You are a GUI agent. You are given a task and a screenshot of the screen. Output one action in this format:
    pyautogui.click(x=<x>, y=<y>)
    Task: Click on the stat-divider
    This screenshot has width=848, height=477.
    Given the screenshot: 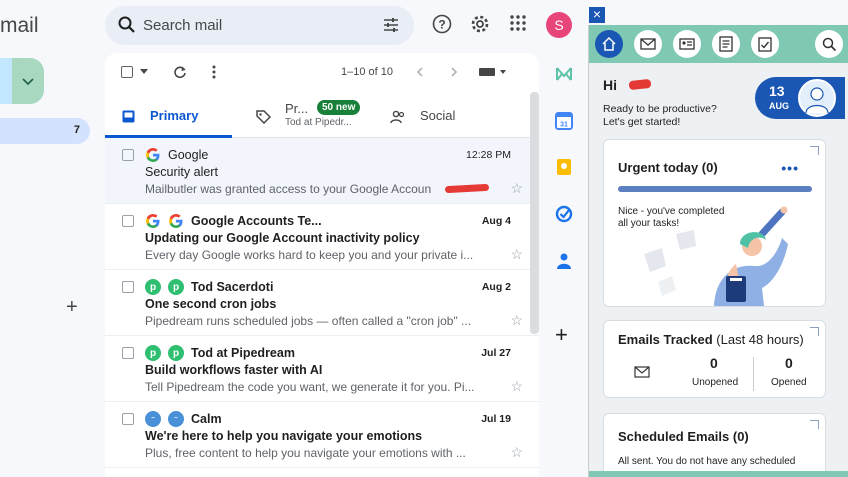 What is the action you would take?
    pyautogui.click(x=753, y=374)
    